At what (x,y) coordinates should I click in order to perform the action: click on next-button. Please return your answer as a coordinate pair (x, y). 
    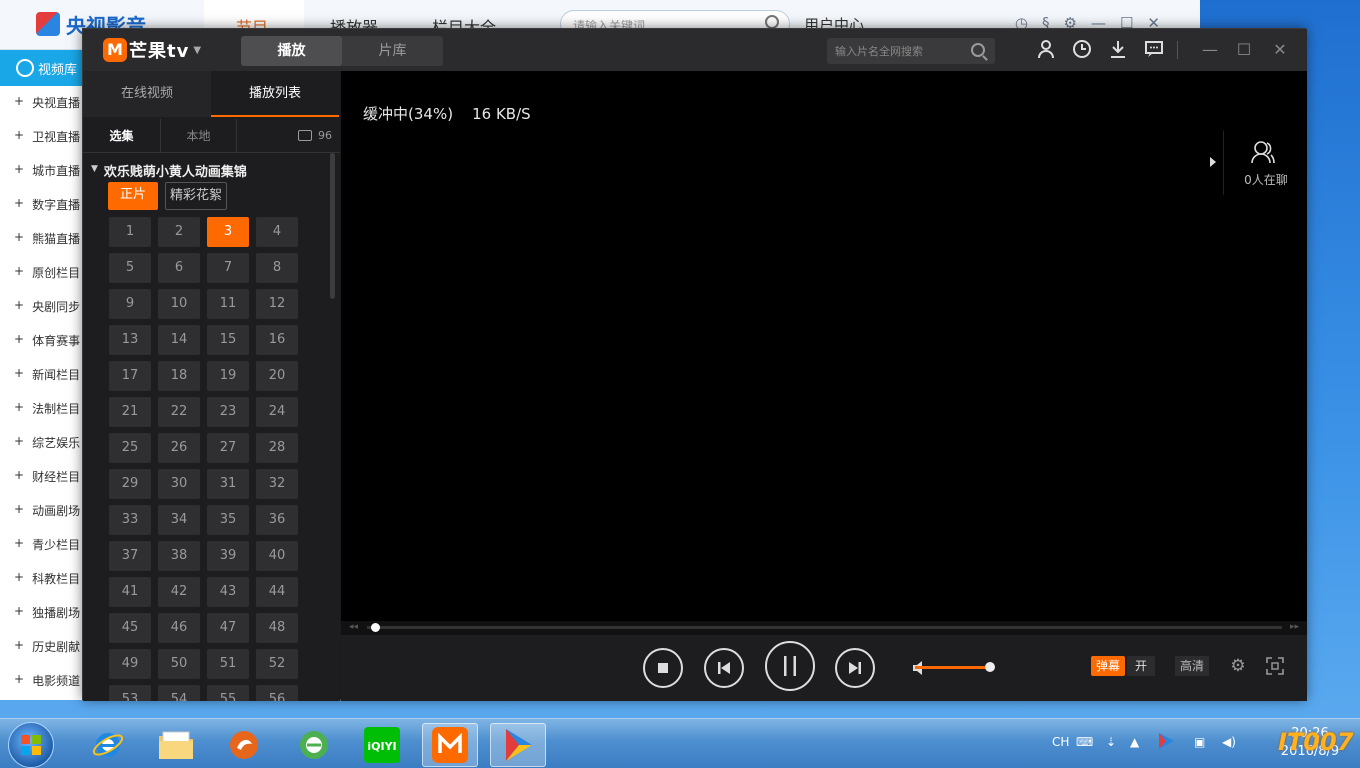
    Looking at the image, I should click on (855, 668).